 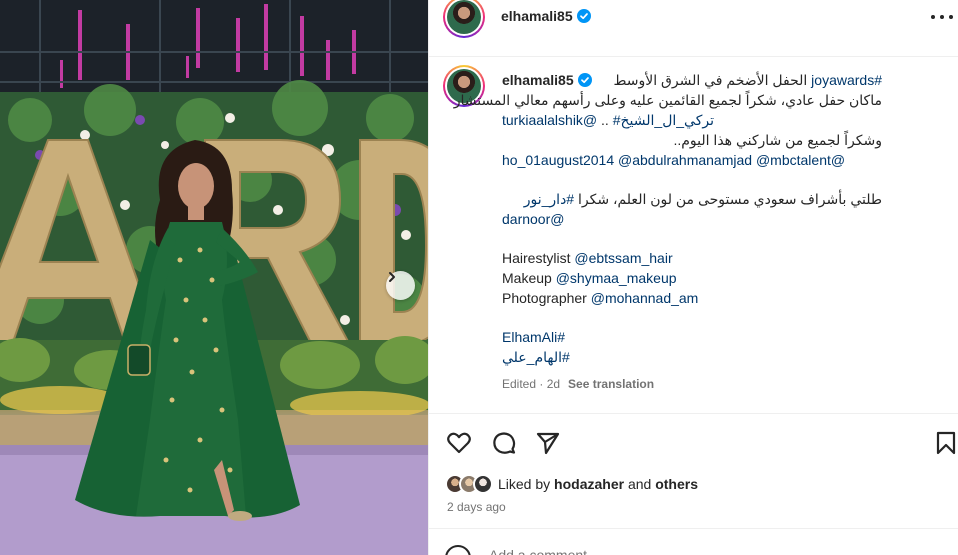 I want to click on caption-line: وشكراً لجميع من شاركني هذا اليوم.., so click(x=692, y=140).